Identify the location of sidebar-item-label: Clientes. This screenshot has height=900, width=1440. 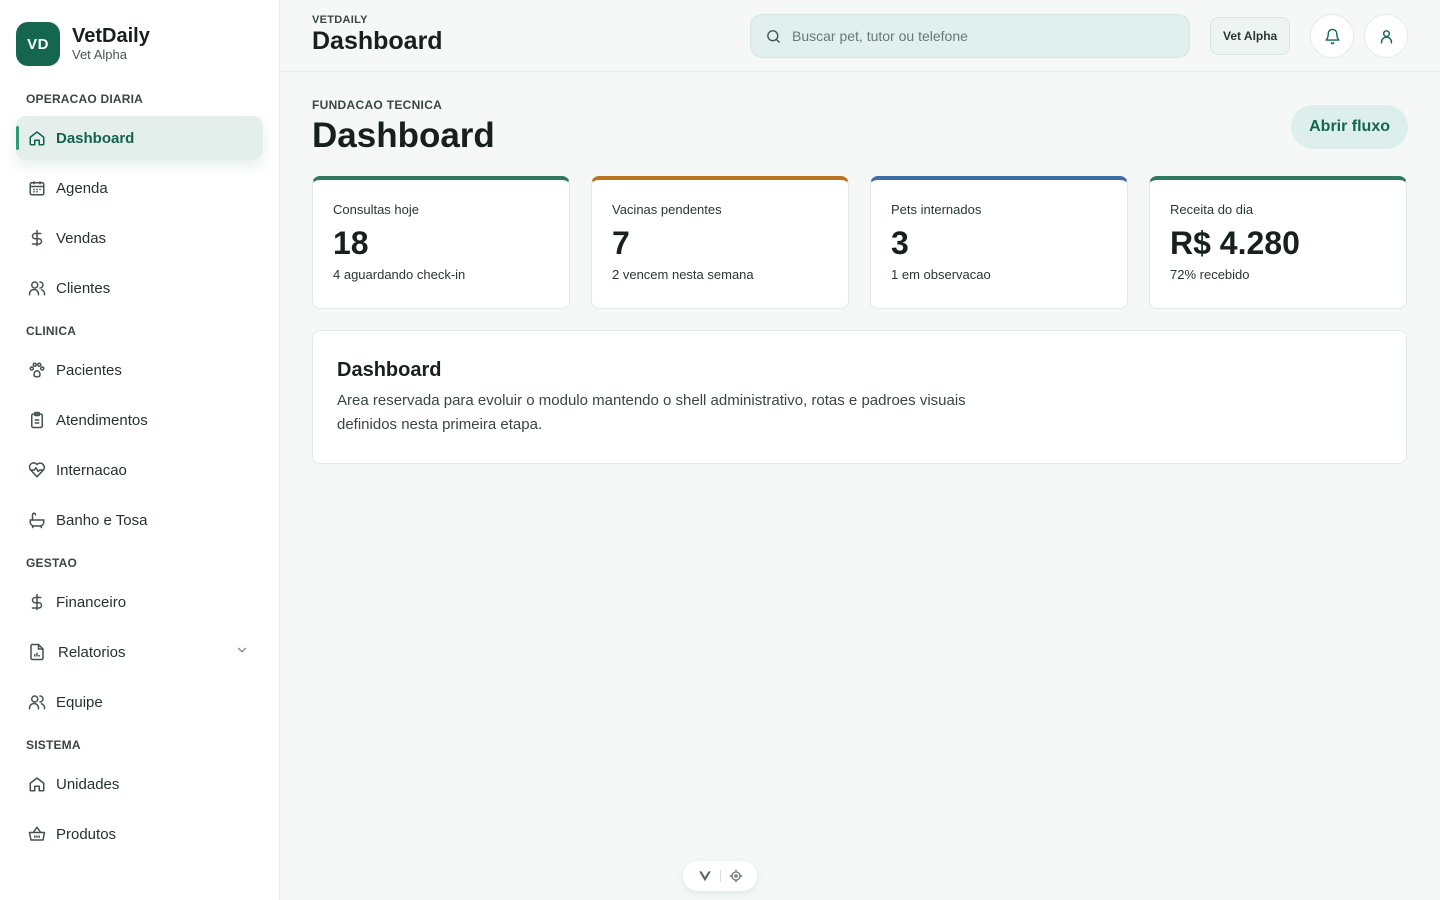
(83, 288).